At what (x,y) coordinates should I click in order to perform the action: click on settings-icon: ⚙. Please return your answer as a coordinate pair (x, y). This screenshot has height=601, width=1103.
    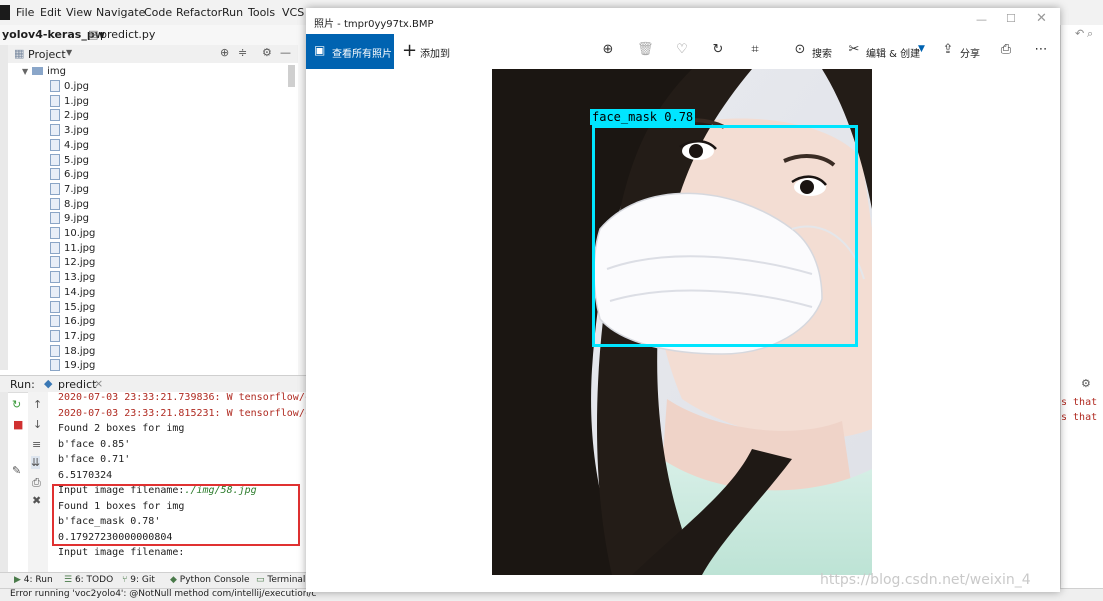
    Looking at the image, I should click on (1086, 383).